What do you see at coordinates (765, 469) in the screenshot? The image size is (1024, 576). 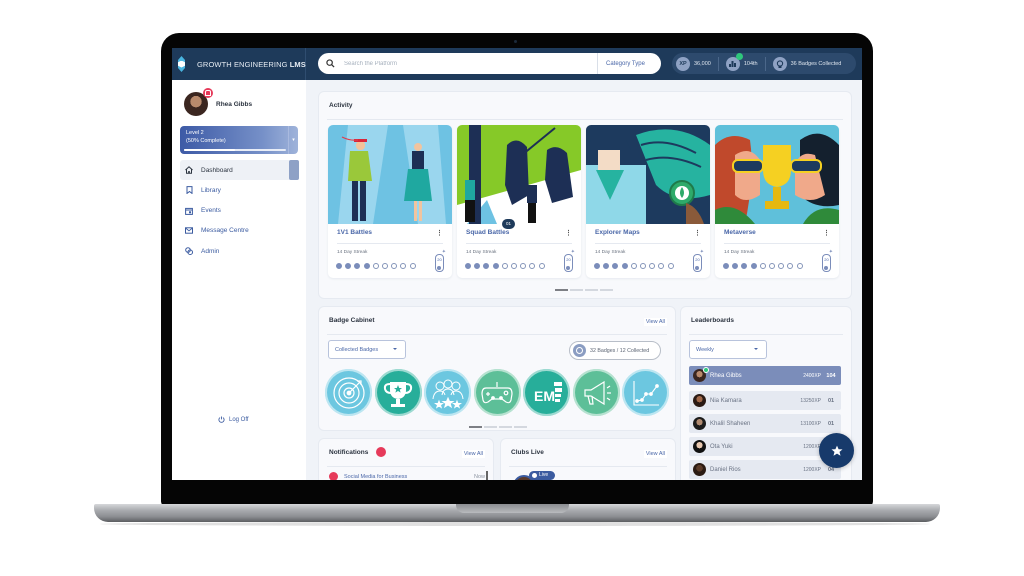 I see `leaderboard-row: Daniel Rios 1200XP 04` at bounding box center [765, 469].